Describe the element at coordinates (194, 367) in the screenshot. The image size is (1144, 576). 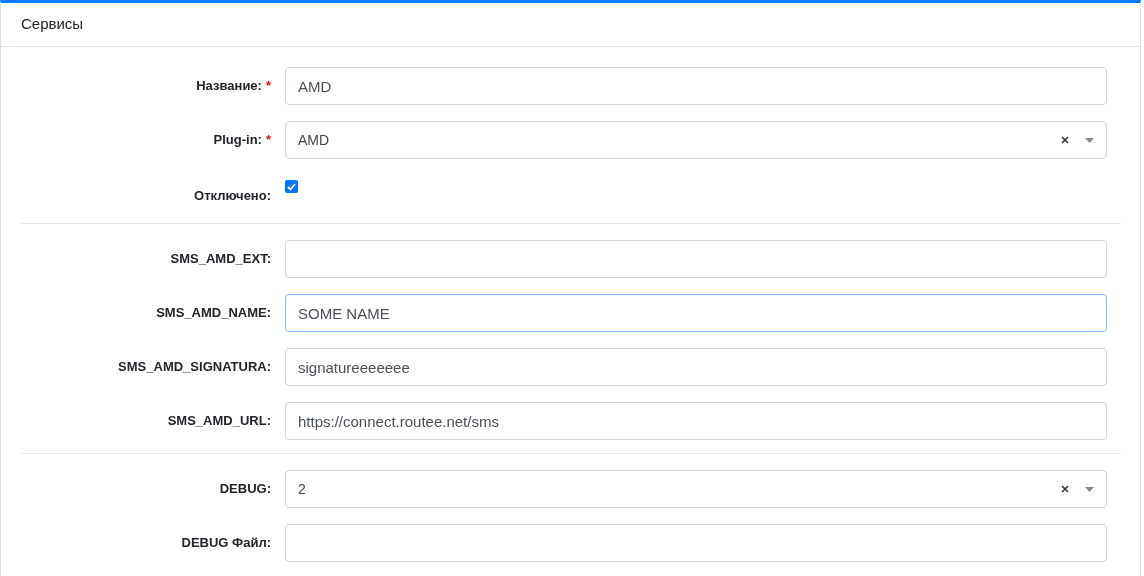
I see `field-label: SMS_AMD_SIGNATURA:` at that location.